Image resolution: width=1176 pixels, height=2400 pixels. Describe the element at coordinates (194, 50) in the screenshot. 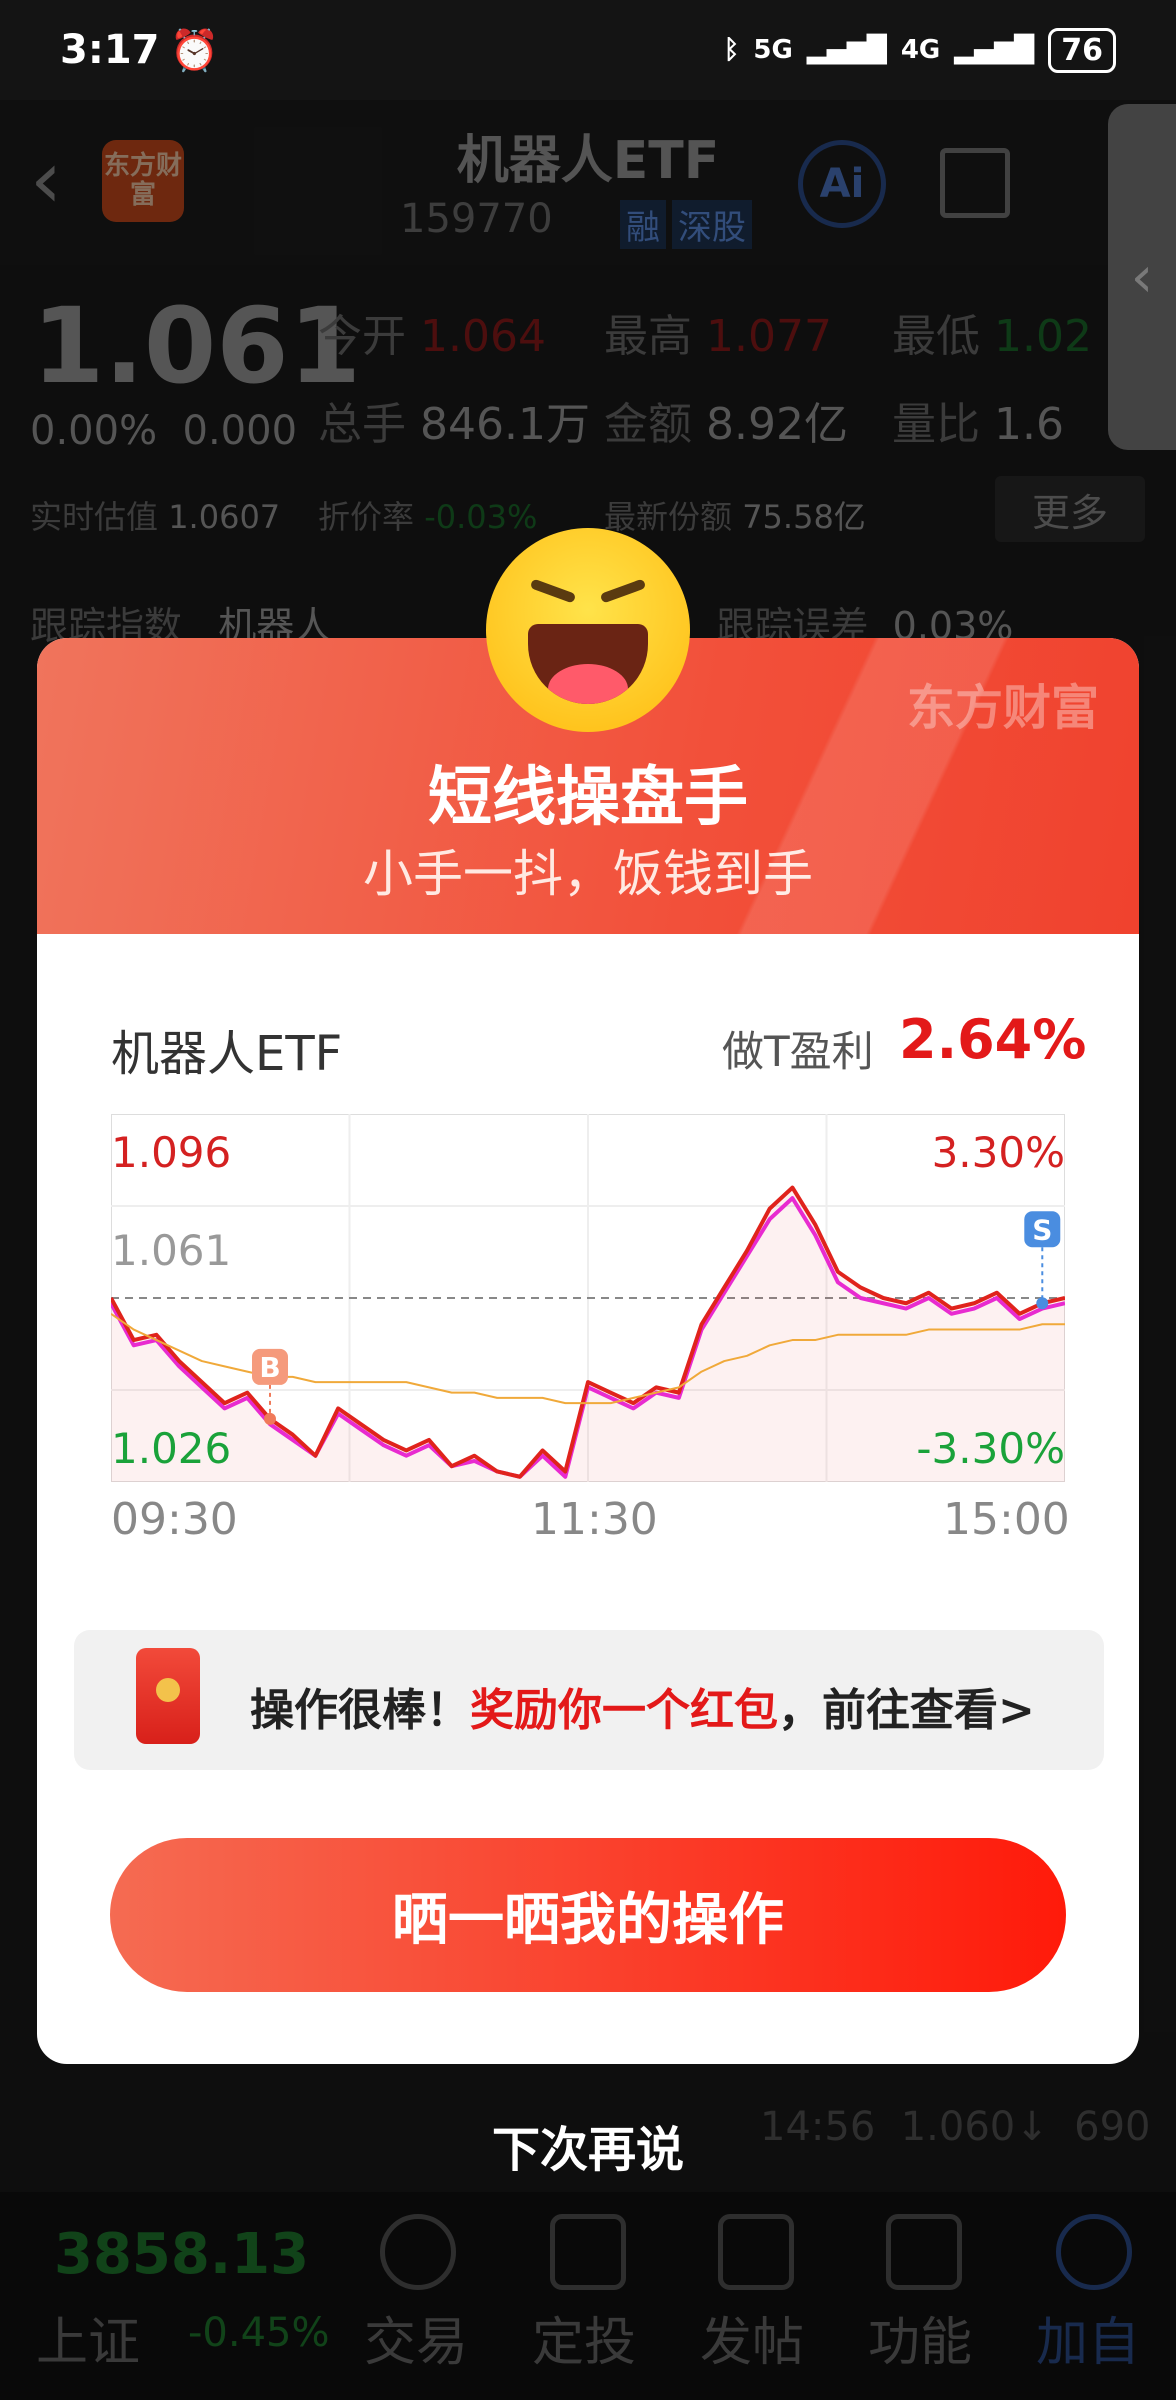

I see `alarm-icon: ⏰` at that location.